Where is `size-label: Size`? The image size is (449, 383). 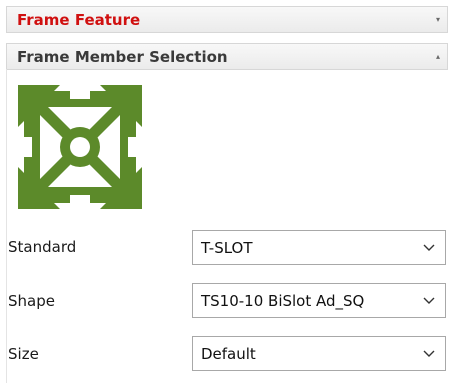 size-label: Size is located at coordinates (23, 354).